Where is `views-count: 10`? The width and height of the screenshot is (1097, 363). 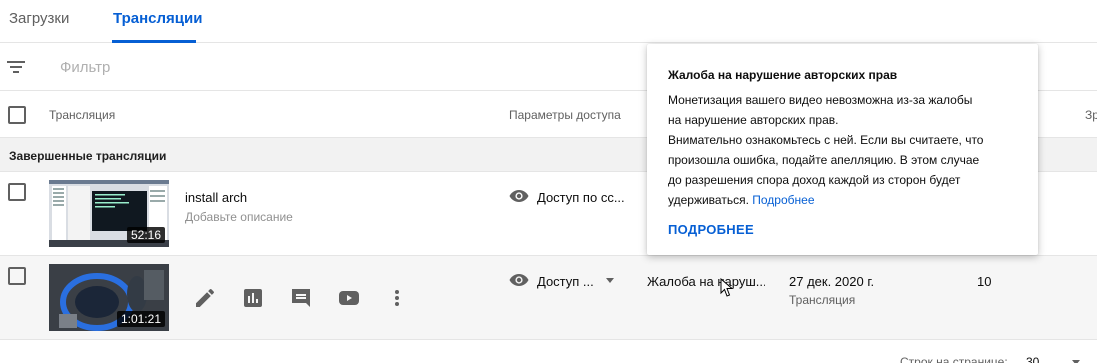
views-count: 10 is located at coordinates (984, 281).